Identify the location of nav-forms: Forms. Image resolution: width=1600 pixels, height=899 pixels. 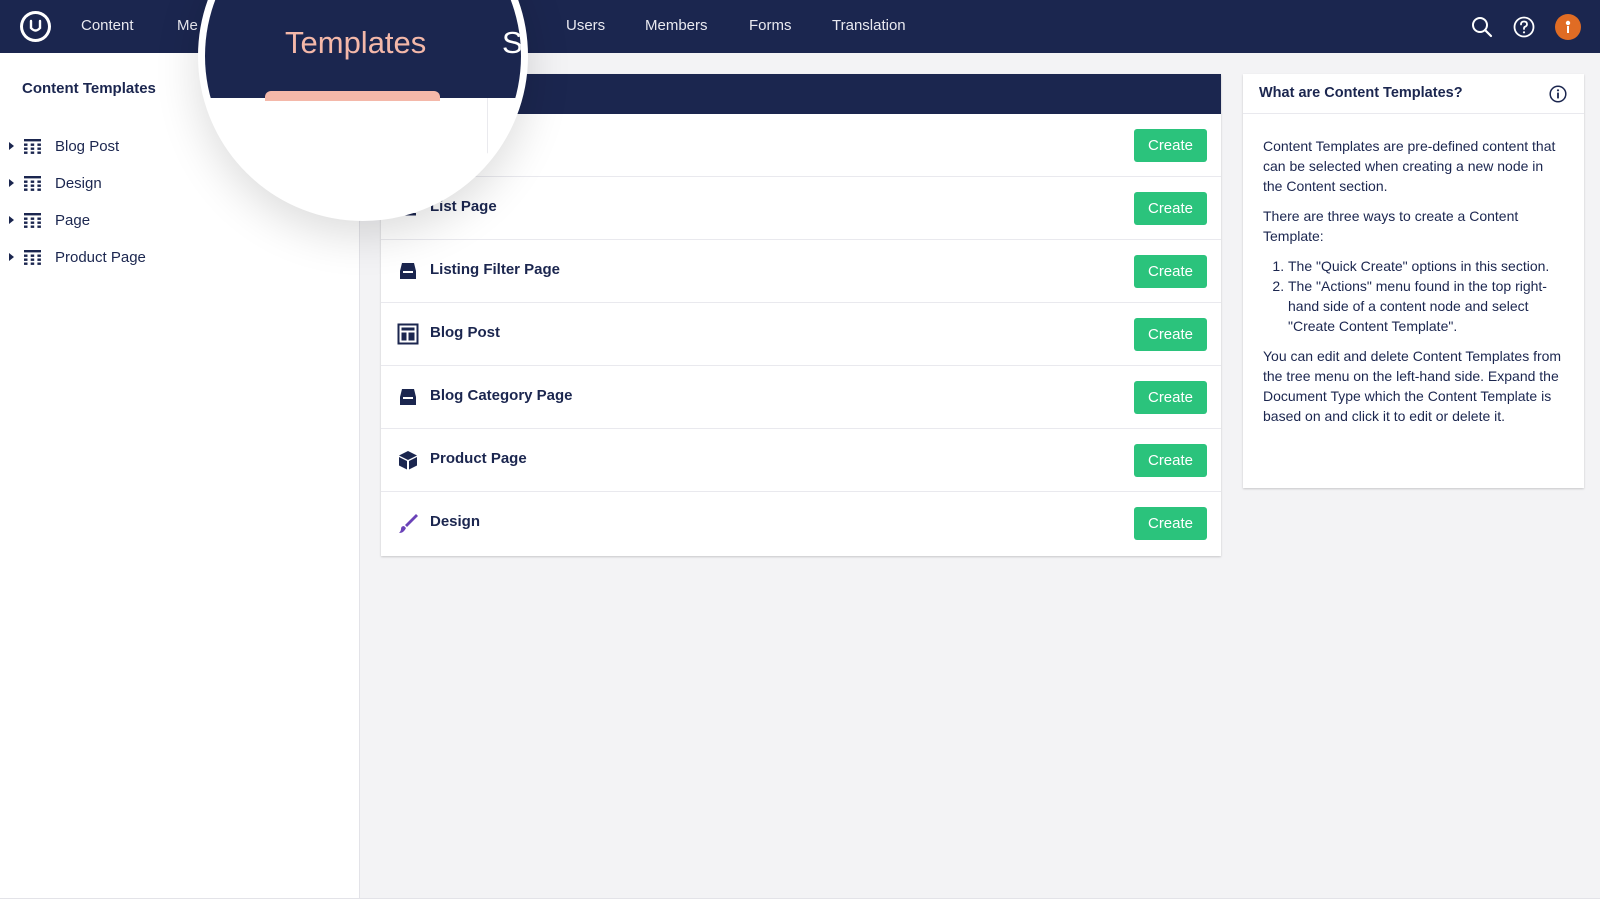
(770, 26).